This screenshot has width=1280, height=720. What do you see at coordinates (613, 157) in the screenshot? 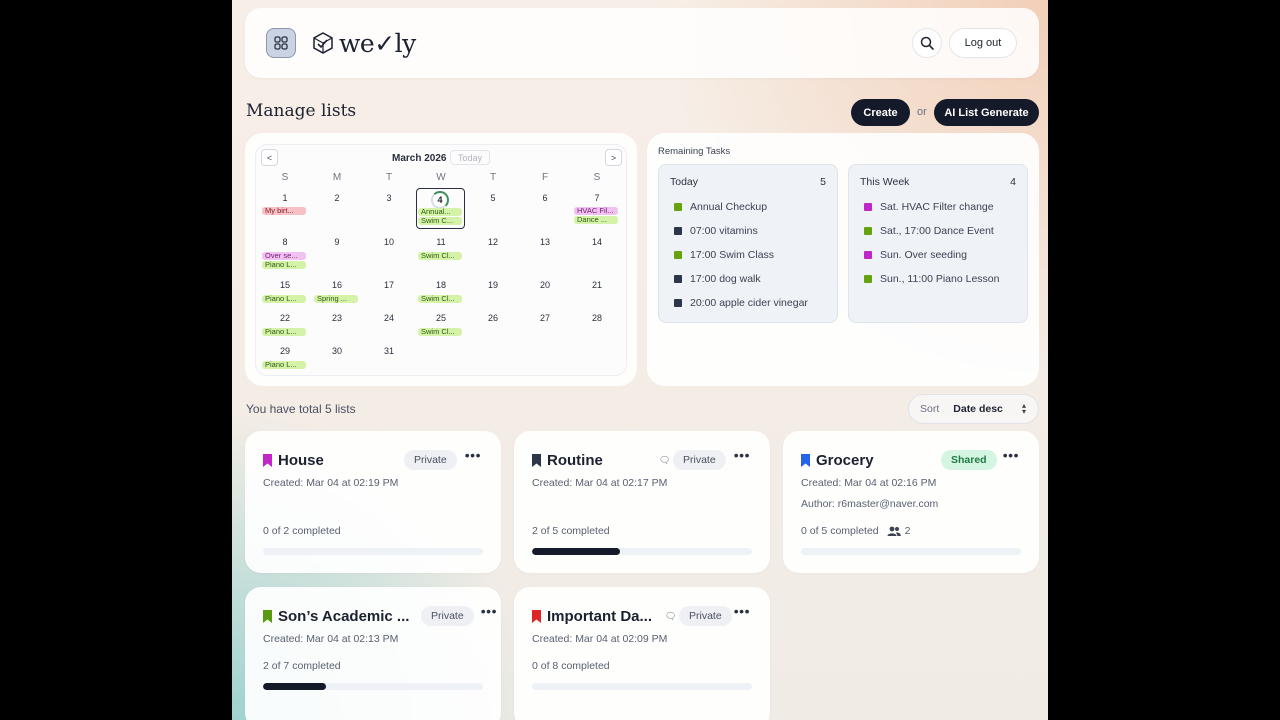
I see `next-month-button: >` at bounding box center [613, 157].